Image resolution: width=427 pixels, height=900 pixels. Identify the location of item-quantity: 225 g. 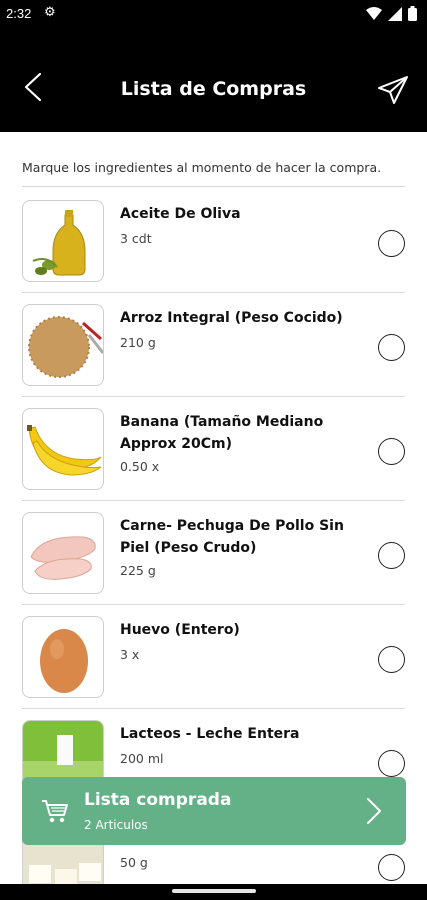
(138, 570).